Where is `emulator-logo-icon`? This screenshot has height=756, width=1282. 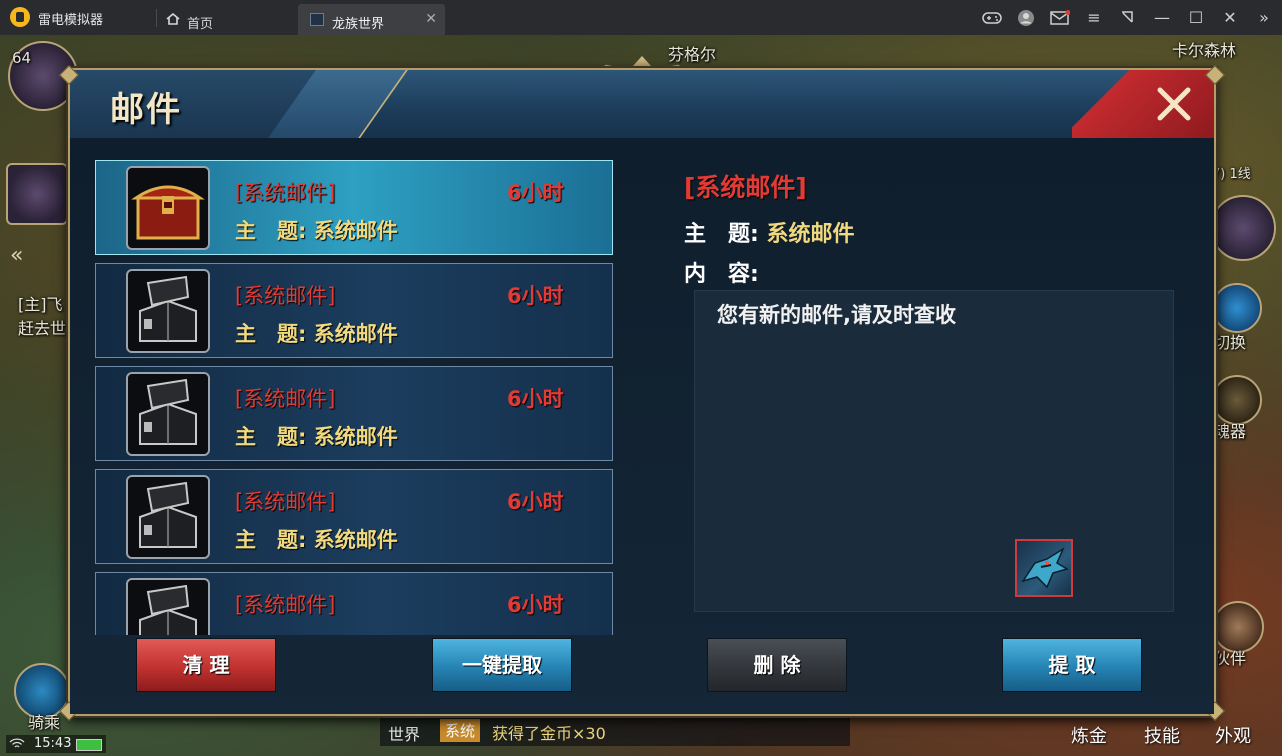
emulator-logo-icon is located at coordinates (20, 17).